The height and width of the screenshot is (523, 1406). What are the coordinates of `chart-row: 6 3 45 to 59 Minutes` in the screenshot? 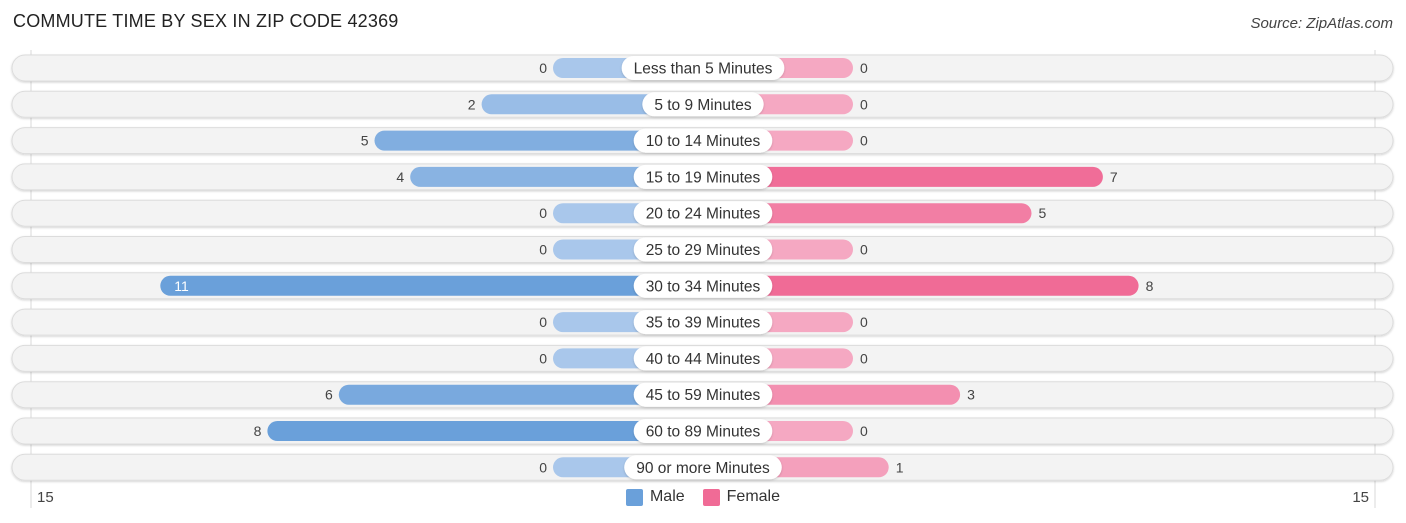 It's located at (702, 395).